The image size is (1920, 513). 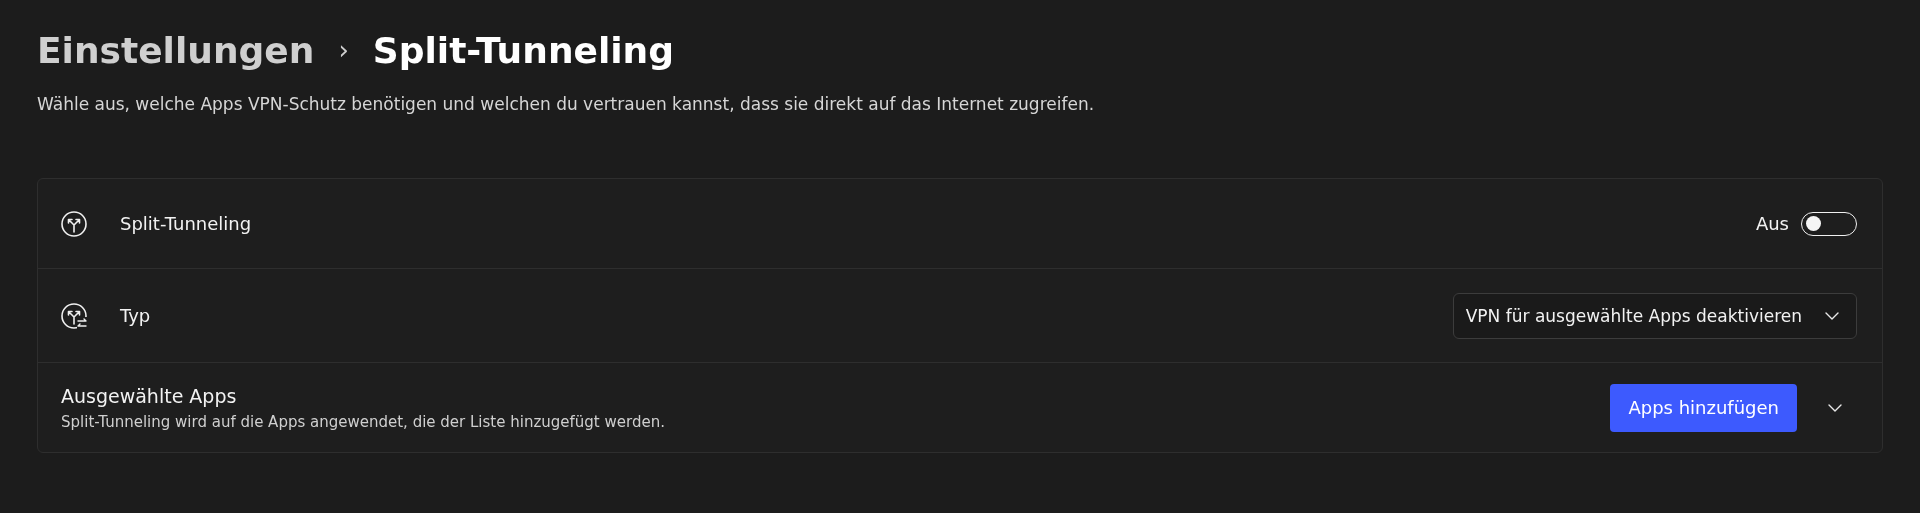 I want to click on page-description: Wähle aus, welche Apps VPN-Schutz benötigen und welchen du vertrauen kannst, dass sie direkt auf das Internet zugreifen., so click(x=566, y=104).